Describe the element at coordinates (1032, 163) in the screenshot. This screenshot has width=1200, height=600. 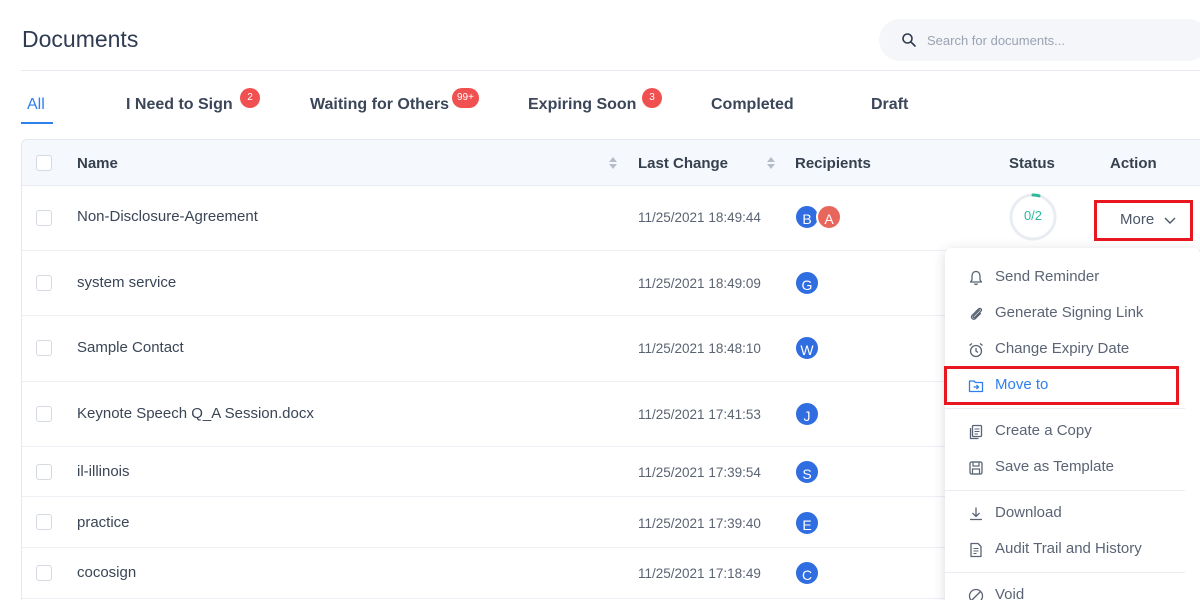
I see `column-header-status: Status` at that location.